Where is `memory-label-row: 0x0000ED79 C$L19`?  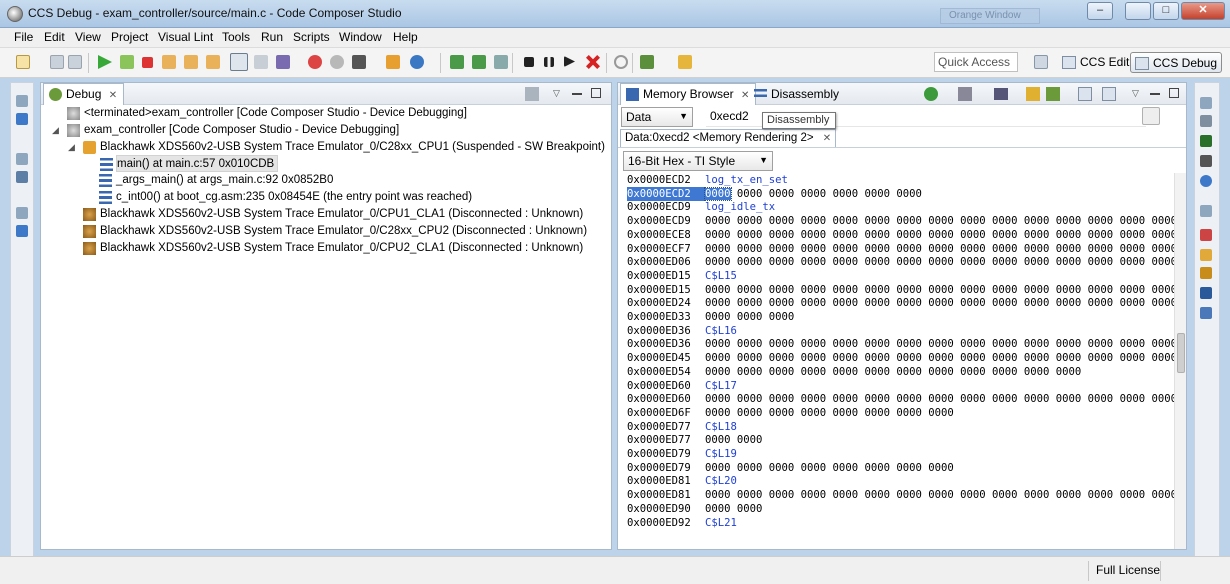 memory-label-row: 0x0000ED79 C$L19 is located at coordinates (682, 454).